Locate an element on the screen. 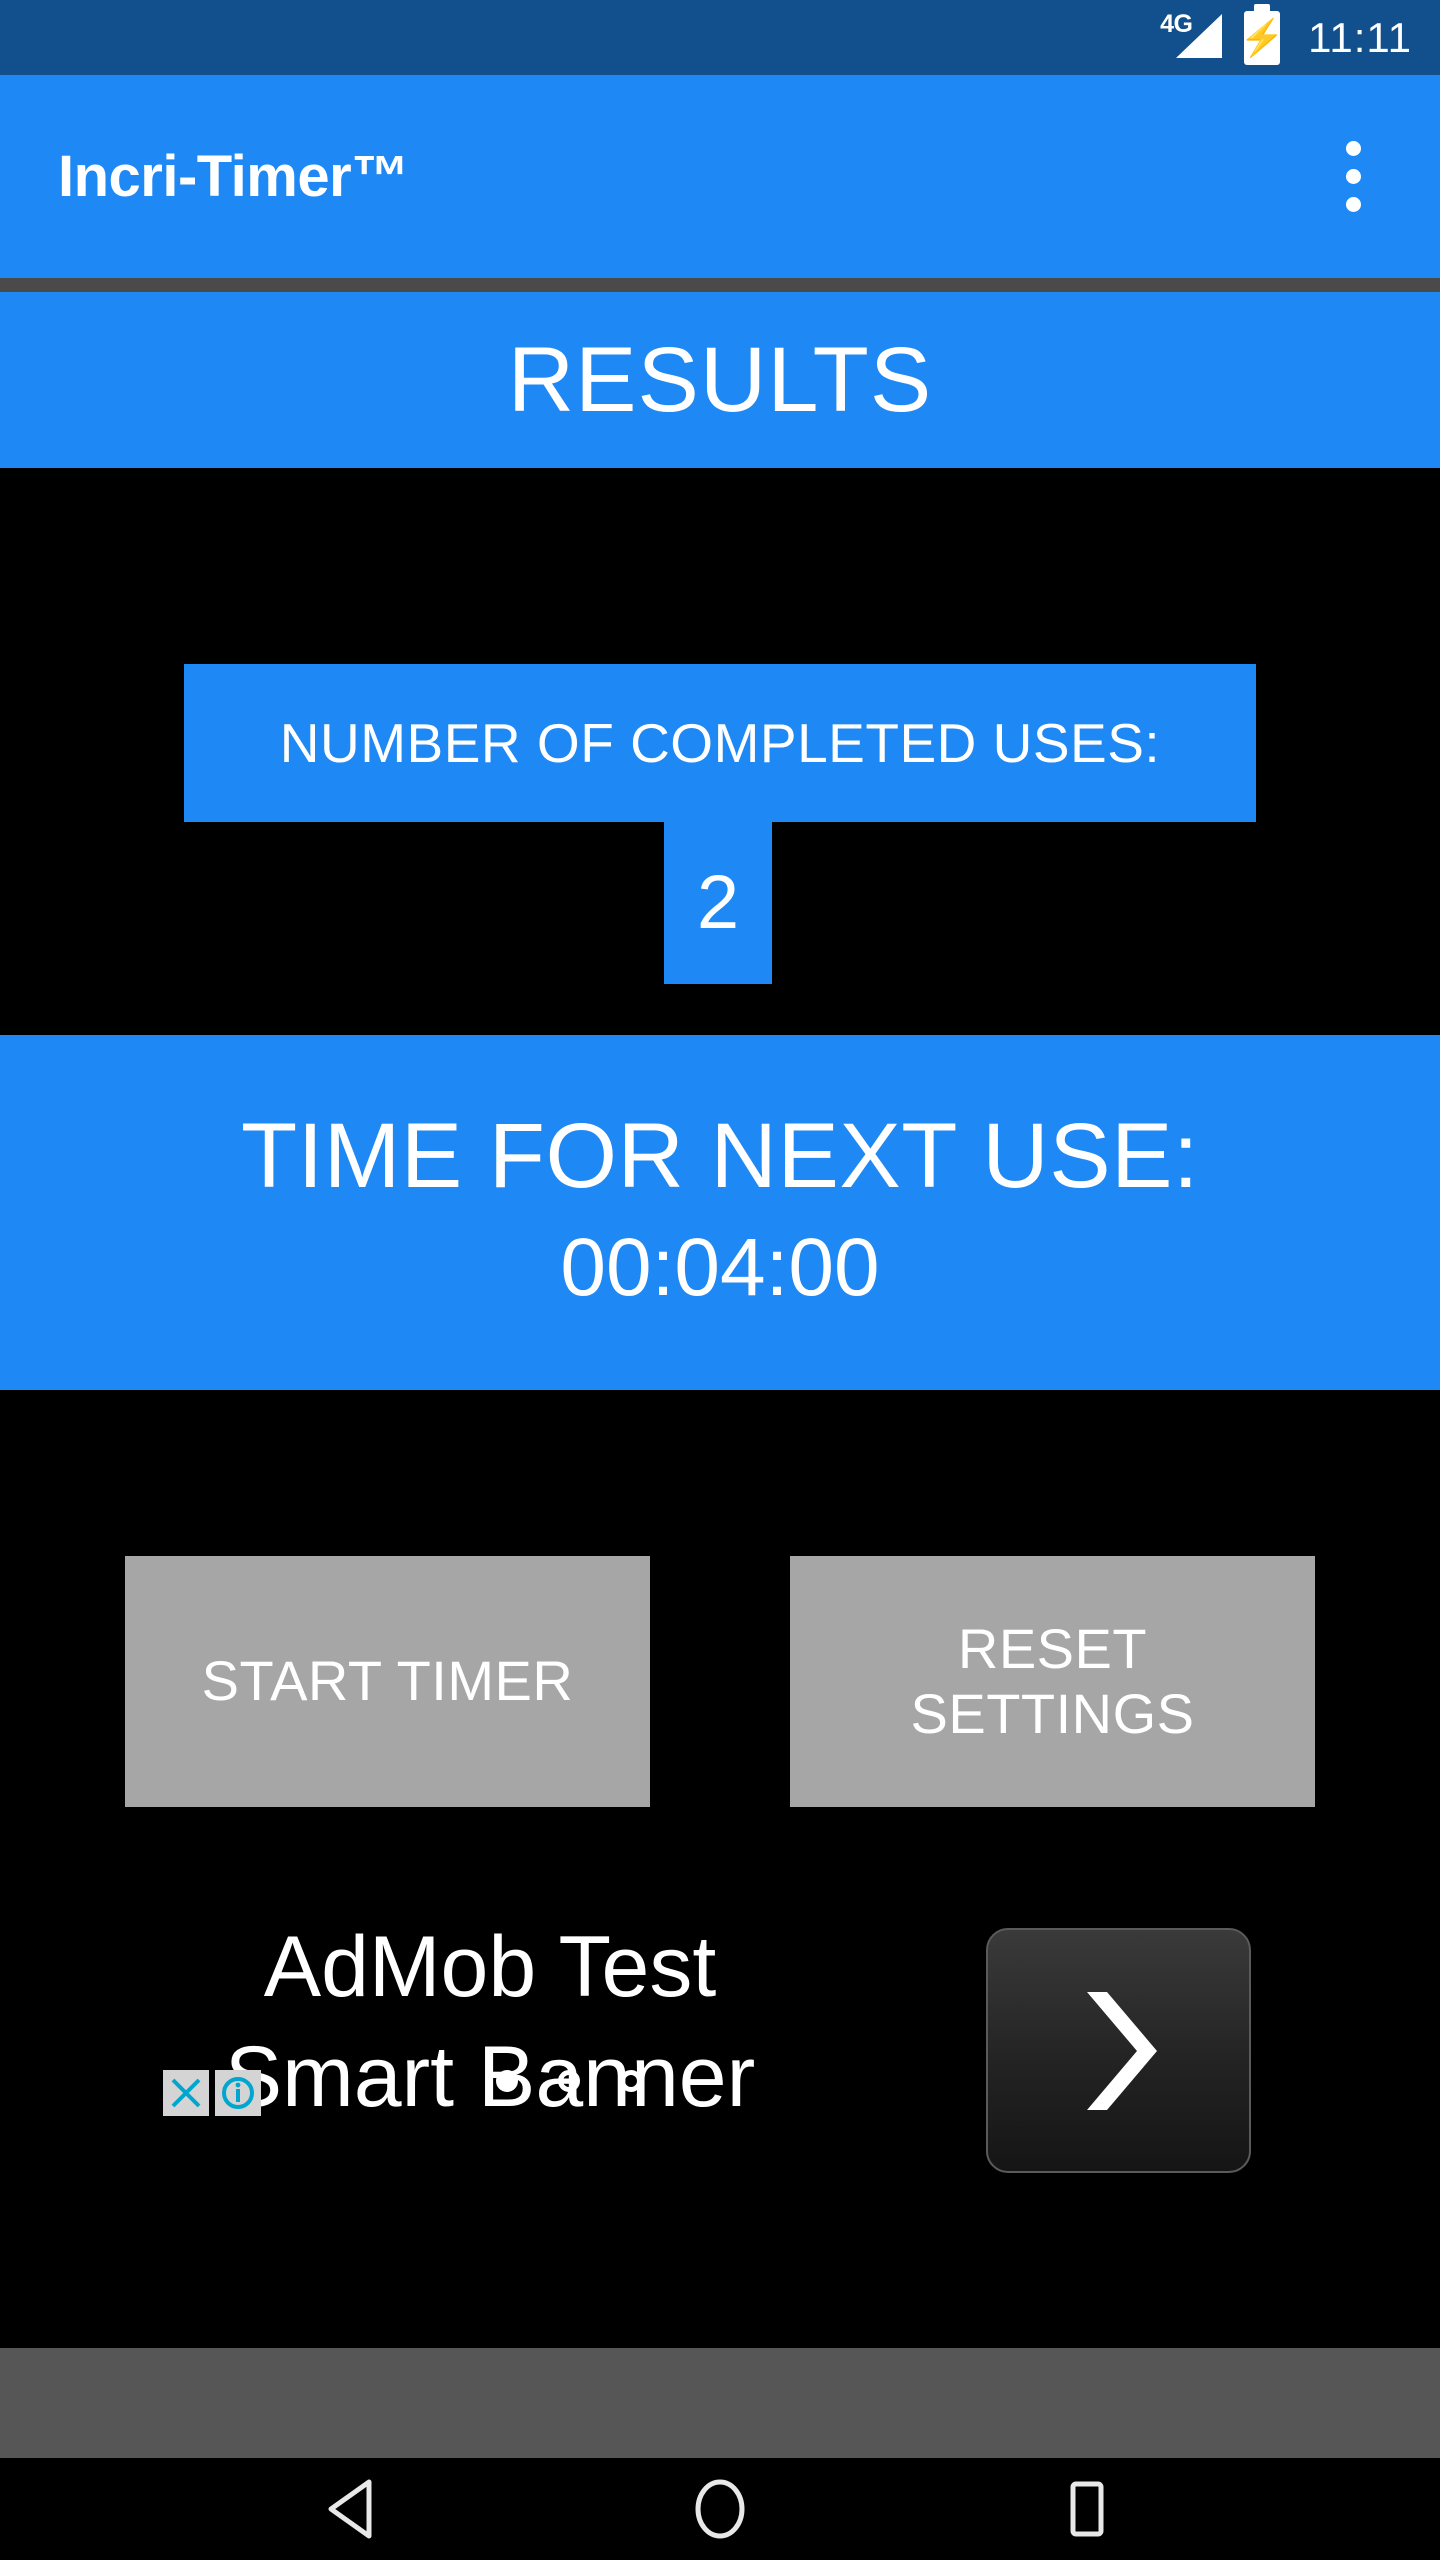 The height and width of the screenshot is (2560, 1440). info-glyph is located at coordinates (238, 2093).